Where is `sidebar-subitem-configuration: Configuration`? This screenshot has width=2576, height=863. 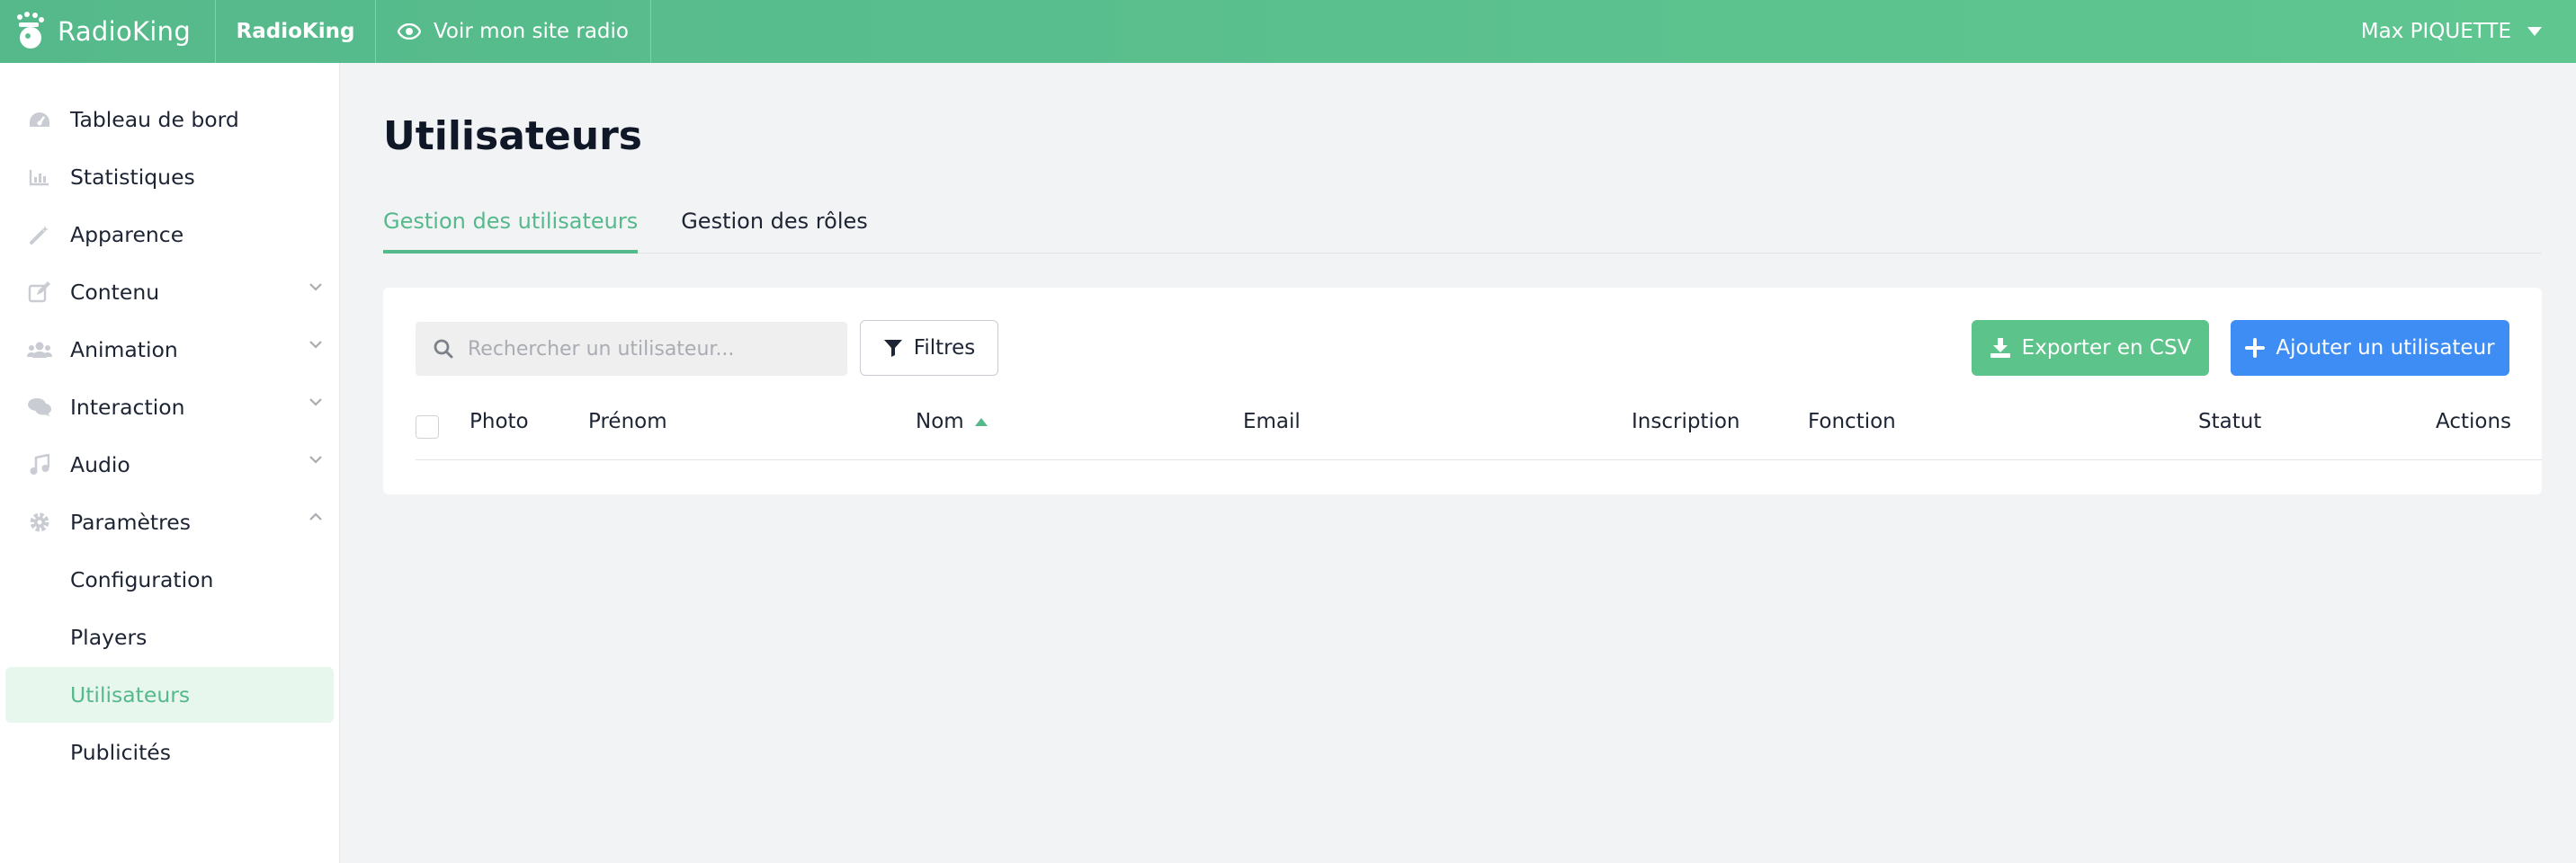
sidebar-subitem-configuration: Configuration is located at coordinates (169, 580).